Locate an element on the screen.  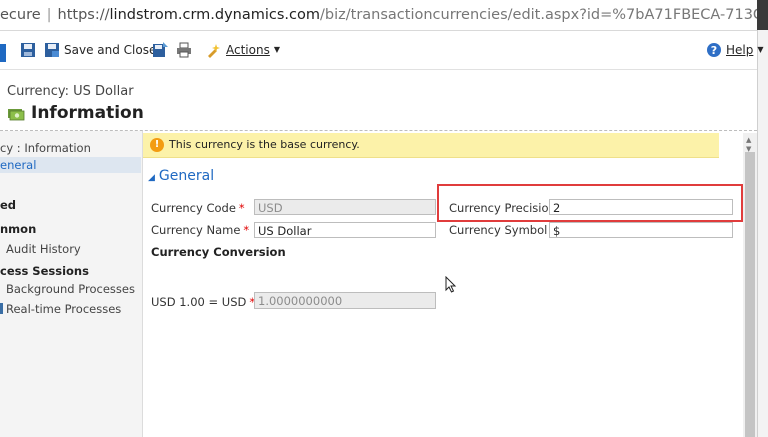
actions-label: Actions is located at coordinates (248, 50).